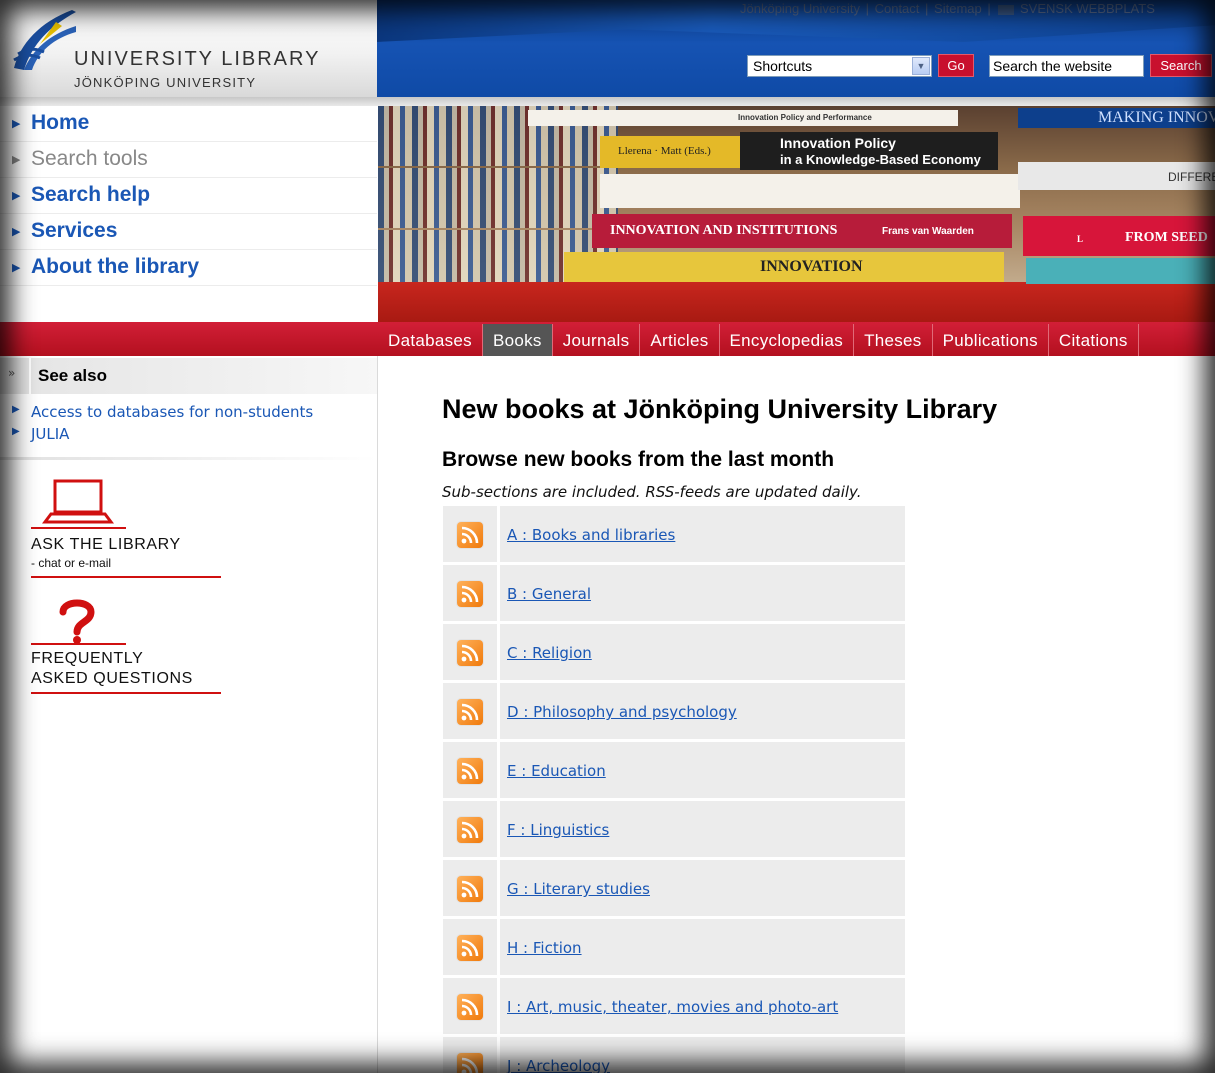 This screenshot has width=1215, height=1073. I want to click on chevron-down-icon: ▼, so click(921, 66).